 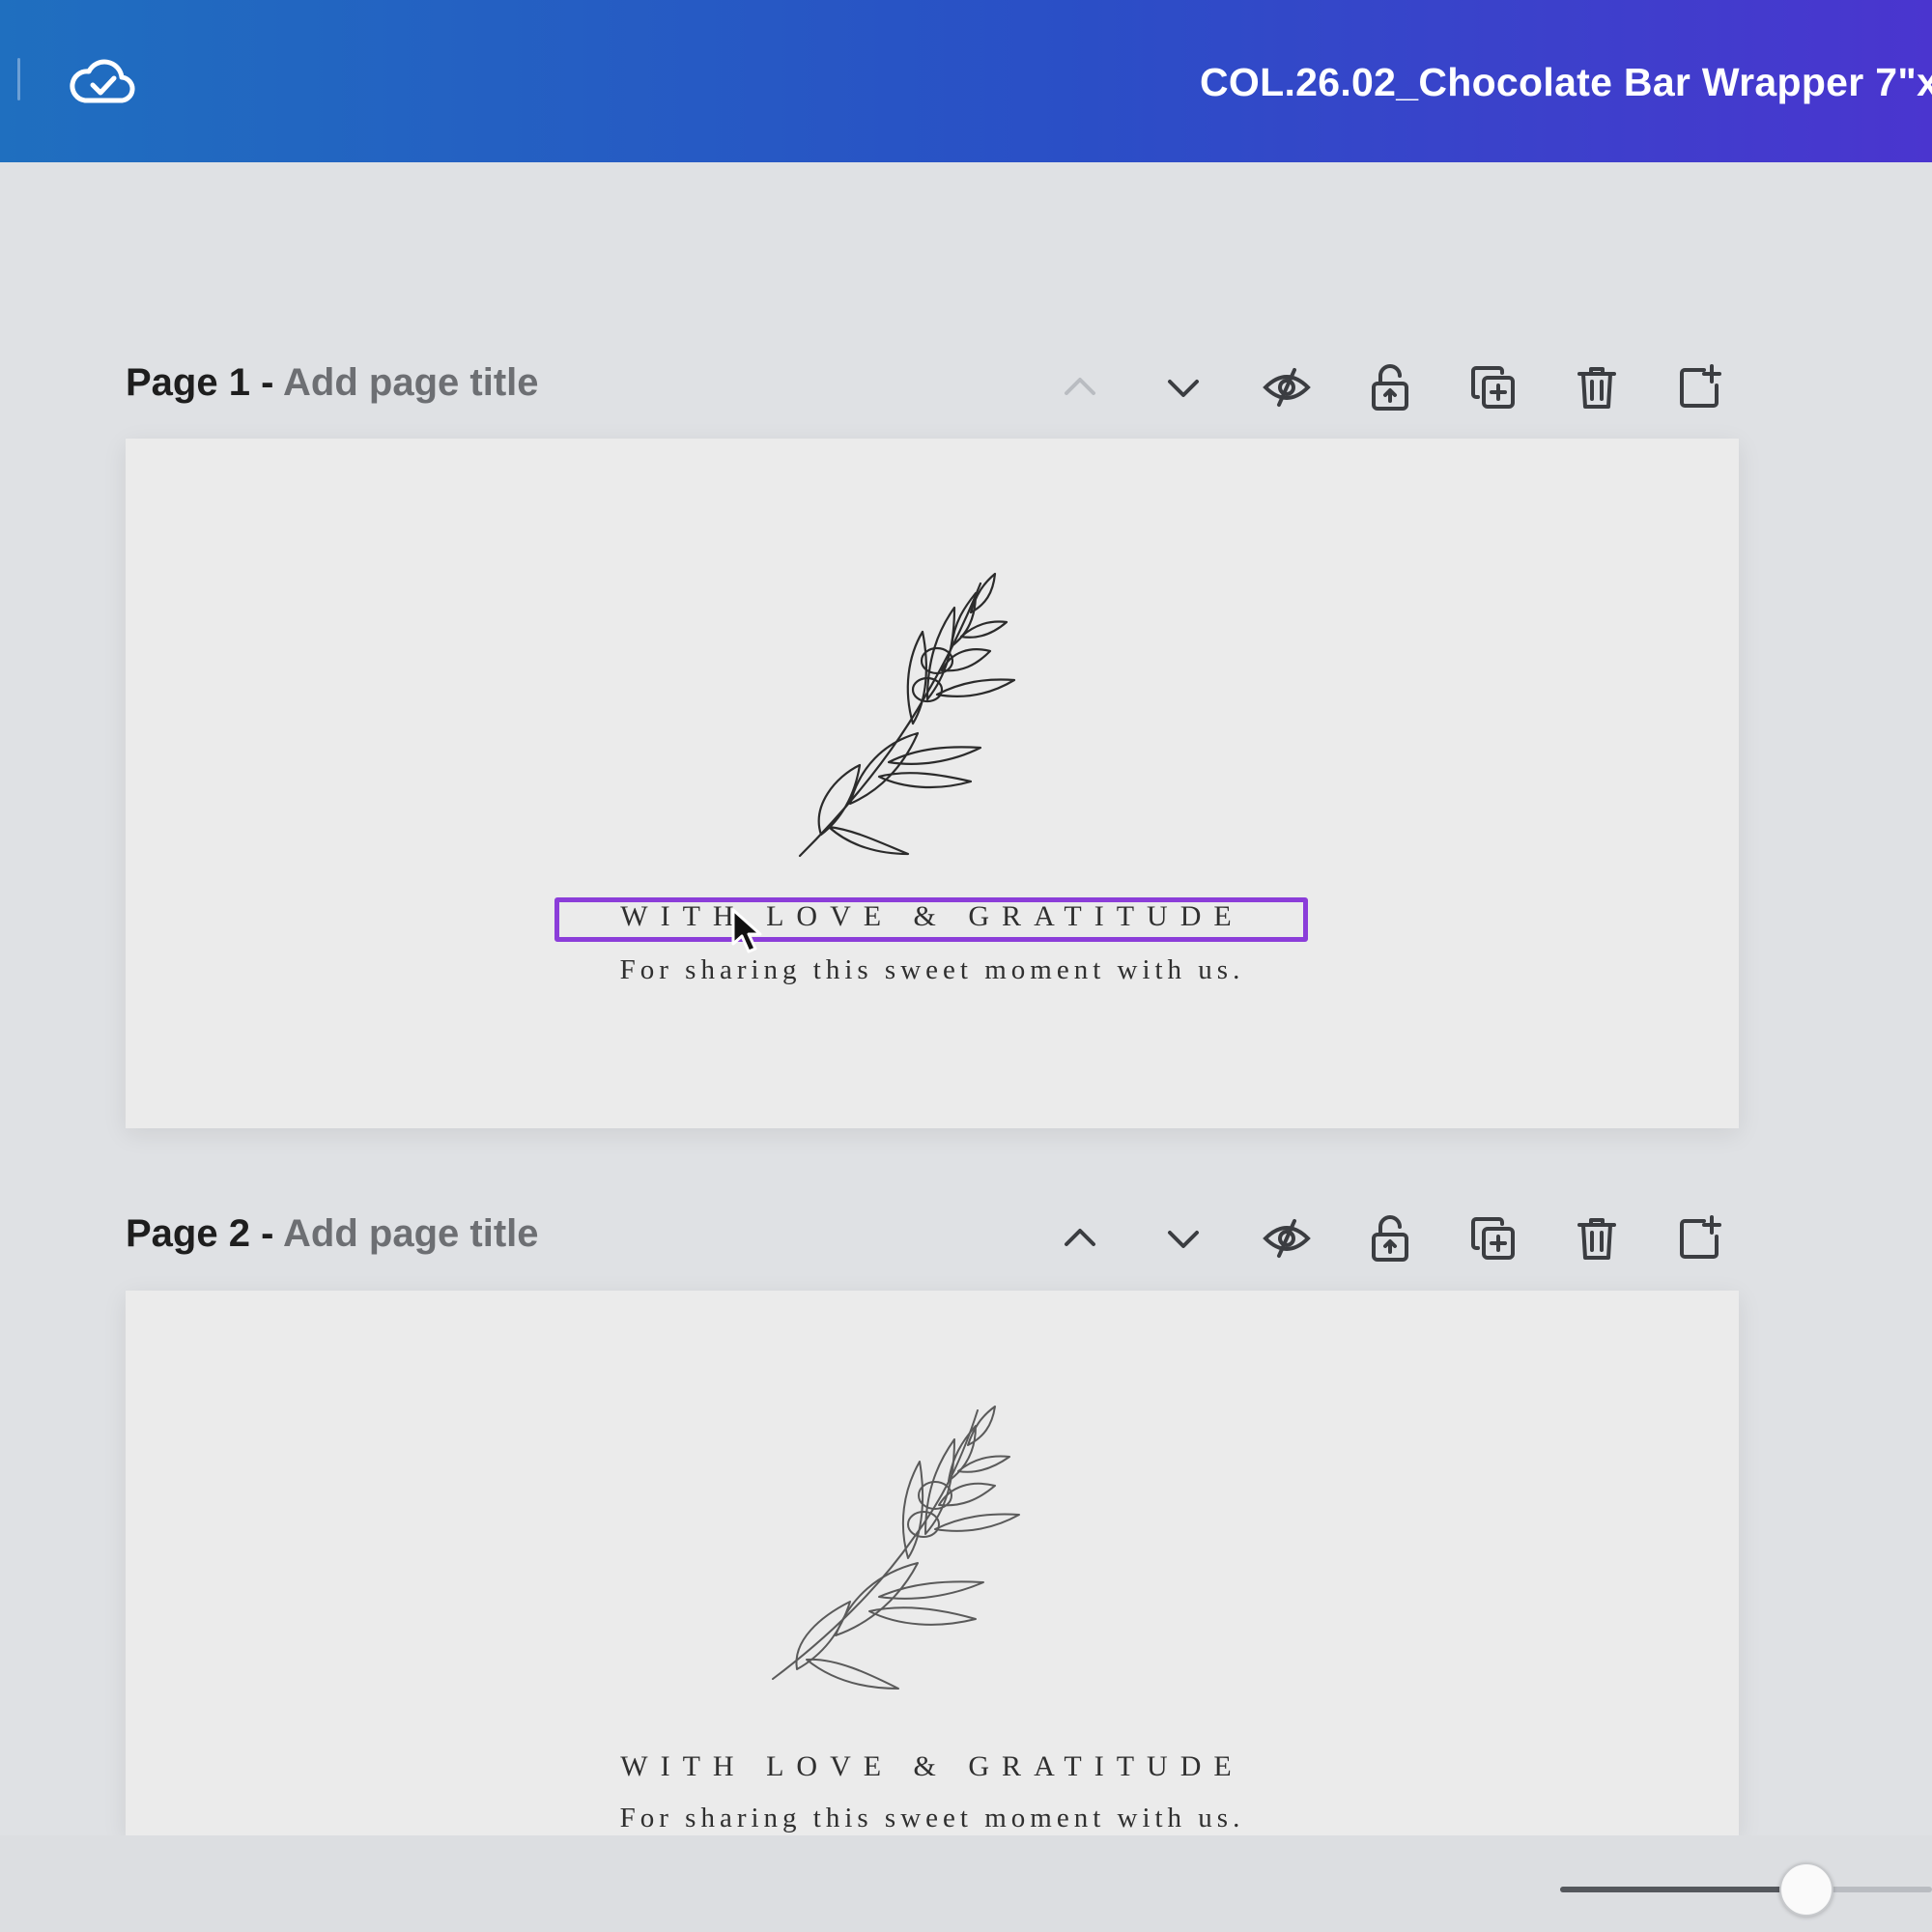 I want to click on document-title: COL.26.02_Chocolate Bar Wrapper 7"x, so click(x=1566, y=82).